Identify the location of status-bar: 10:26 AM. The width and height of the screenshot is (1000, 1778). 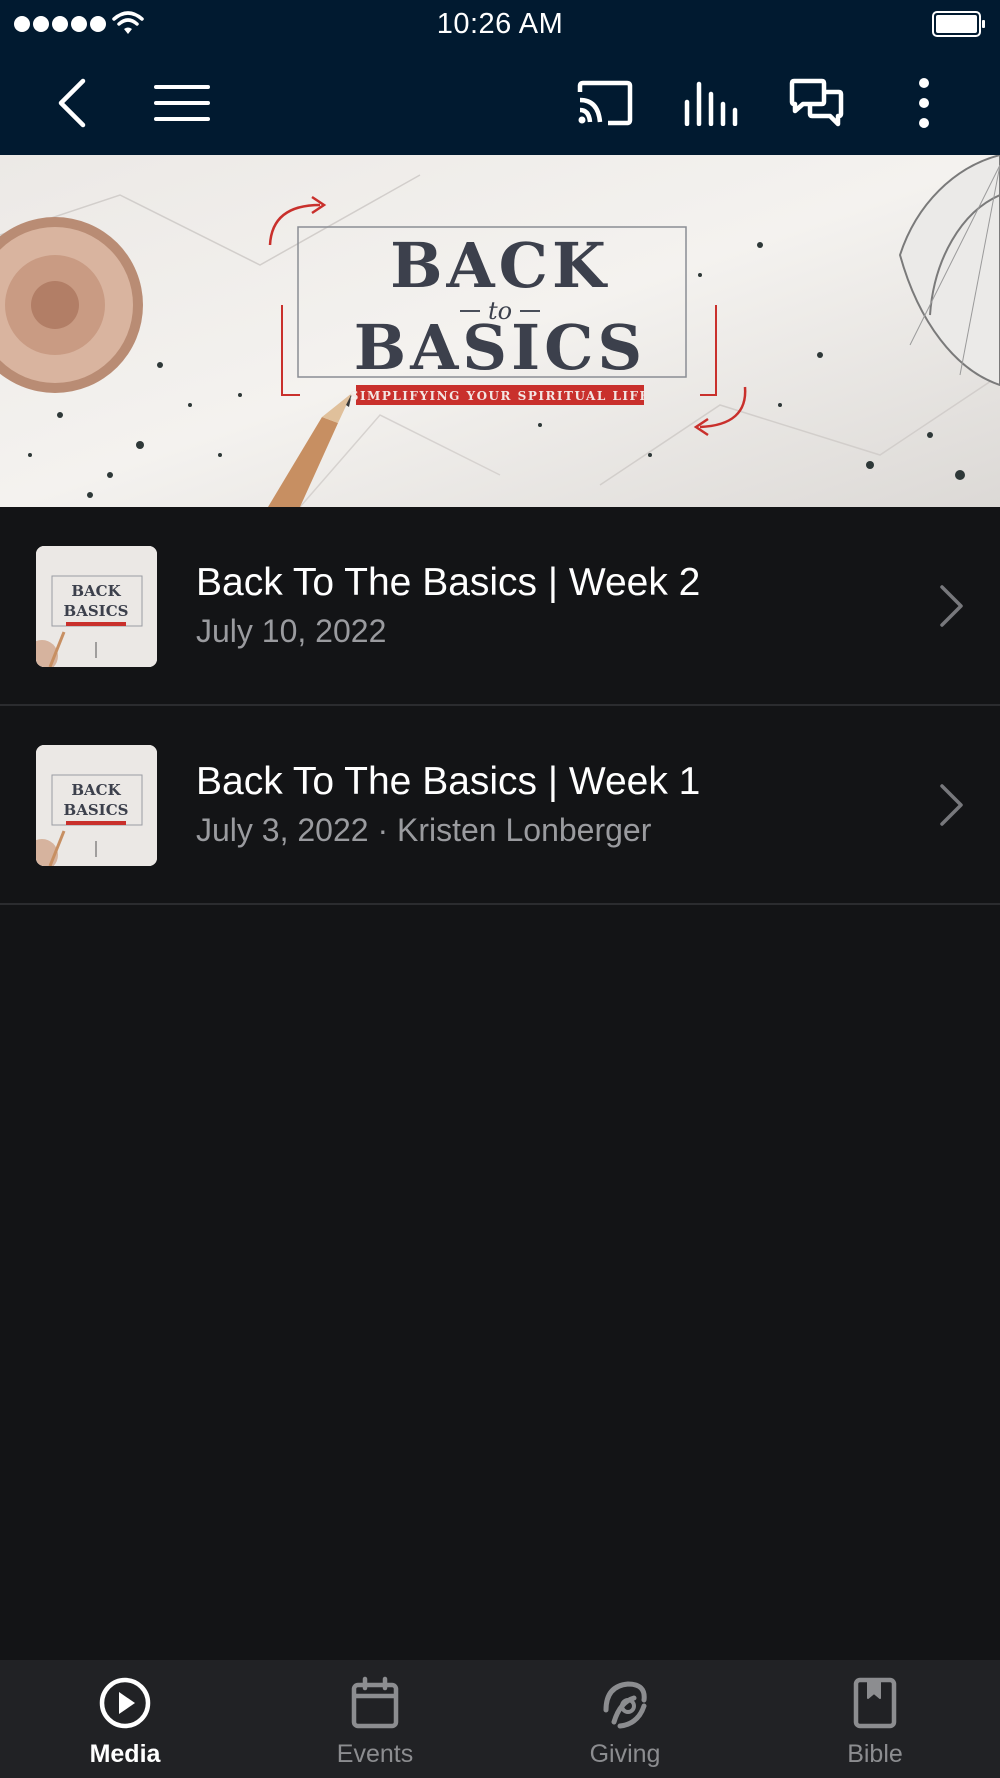
(500, 25).